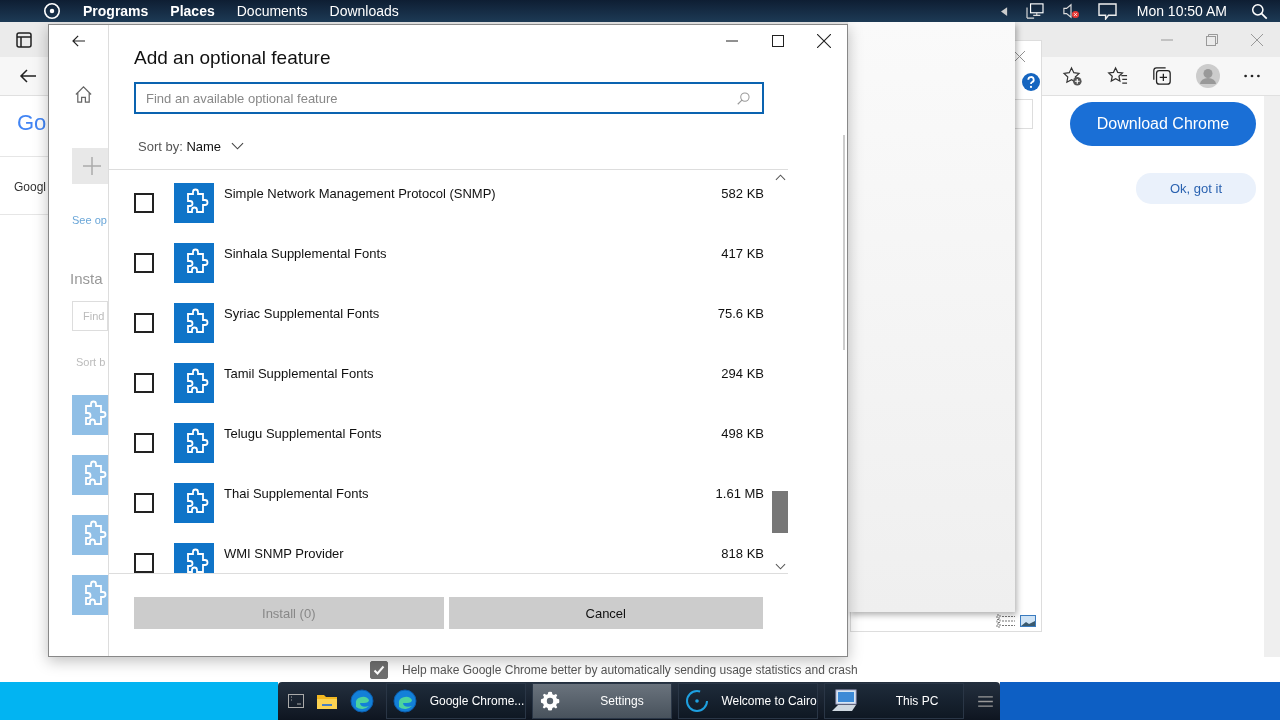 This screenshot has height=720, width=1280. What do you see at coordinates (1070, 11) in the screenshot?
I see `muted-speaker-icon` at bounding box center [1070, 11].